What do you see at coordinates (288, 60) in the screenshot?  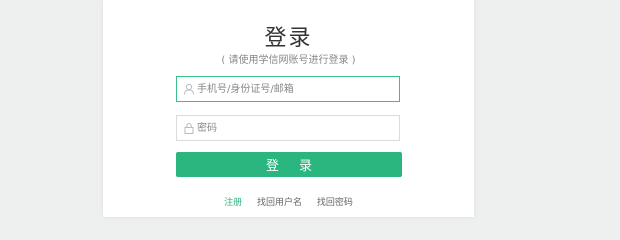 I see `login-hint: ( 请使用学信网账号进行登录 )` at bounding box center [288, 60].